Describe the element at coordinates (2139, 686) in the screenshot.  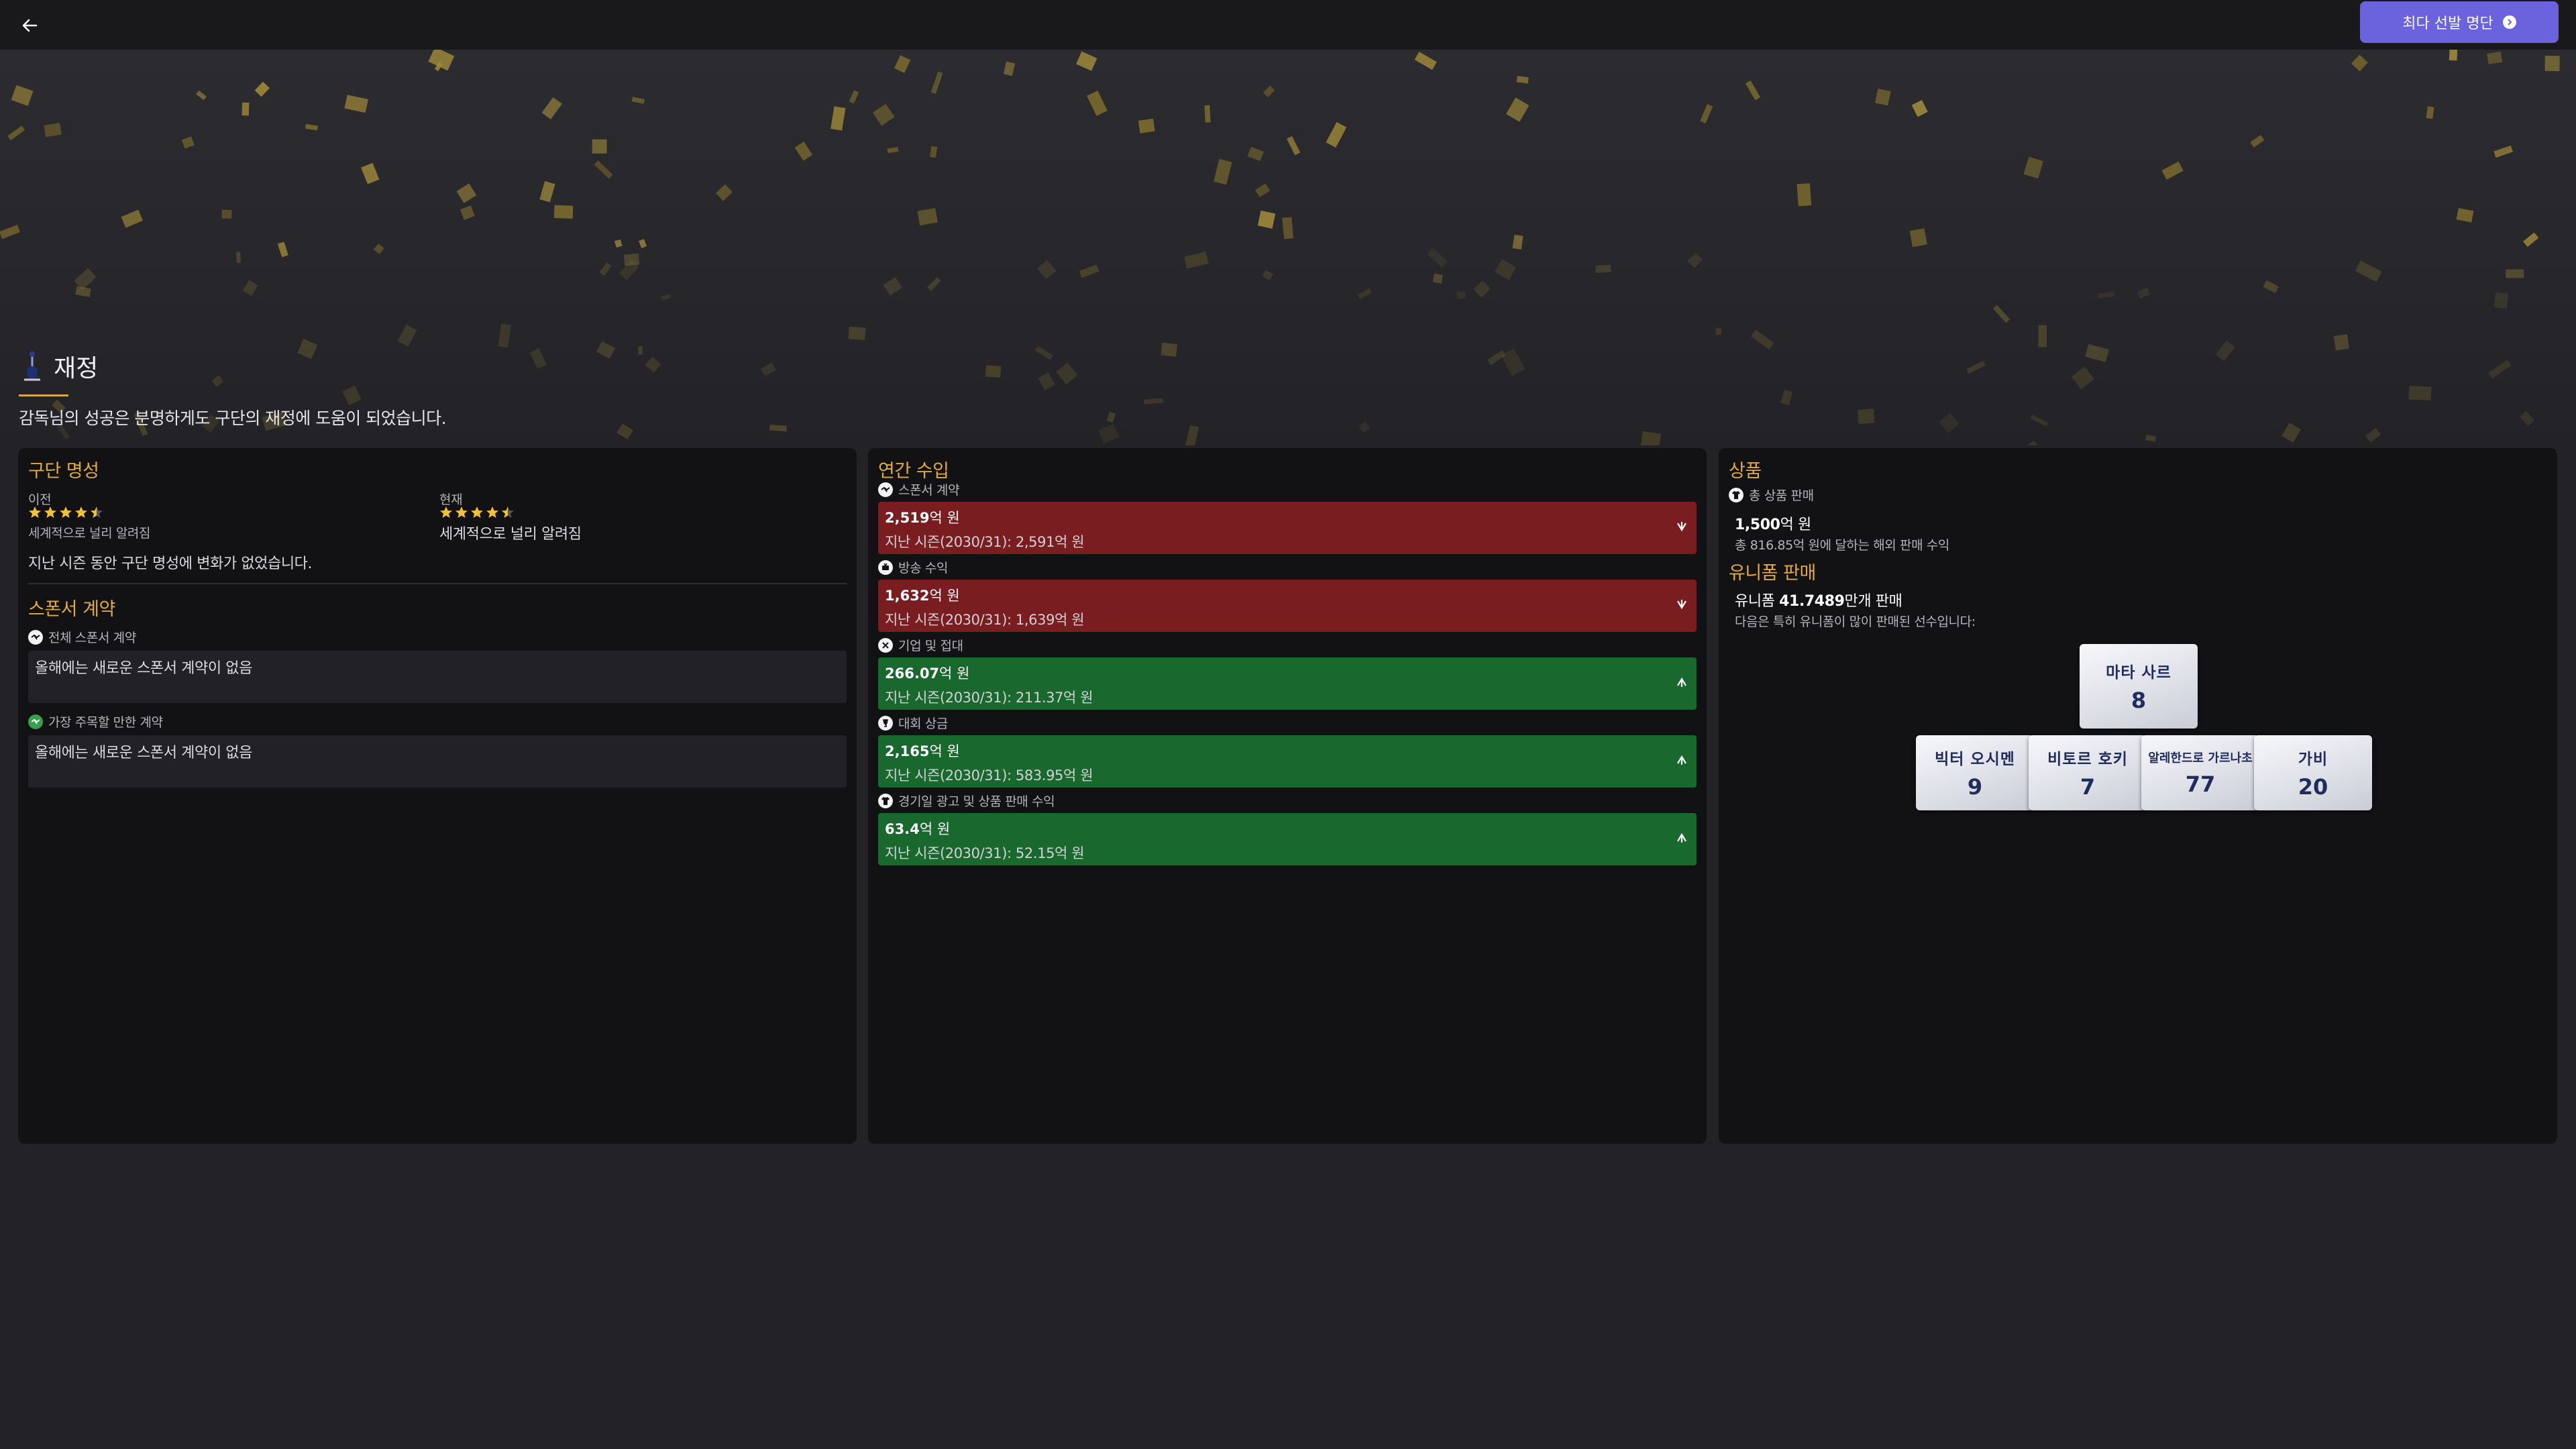
I see `player-shirt: 마타 사르 8` at that location.